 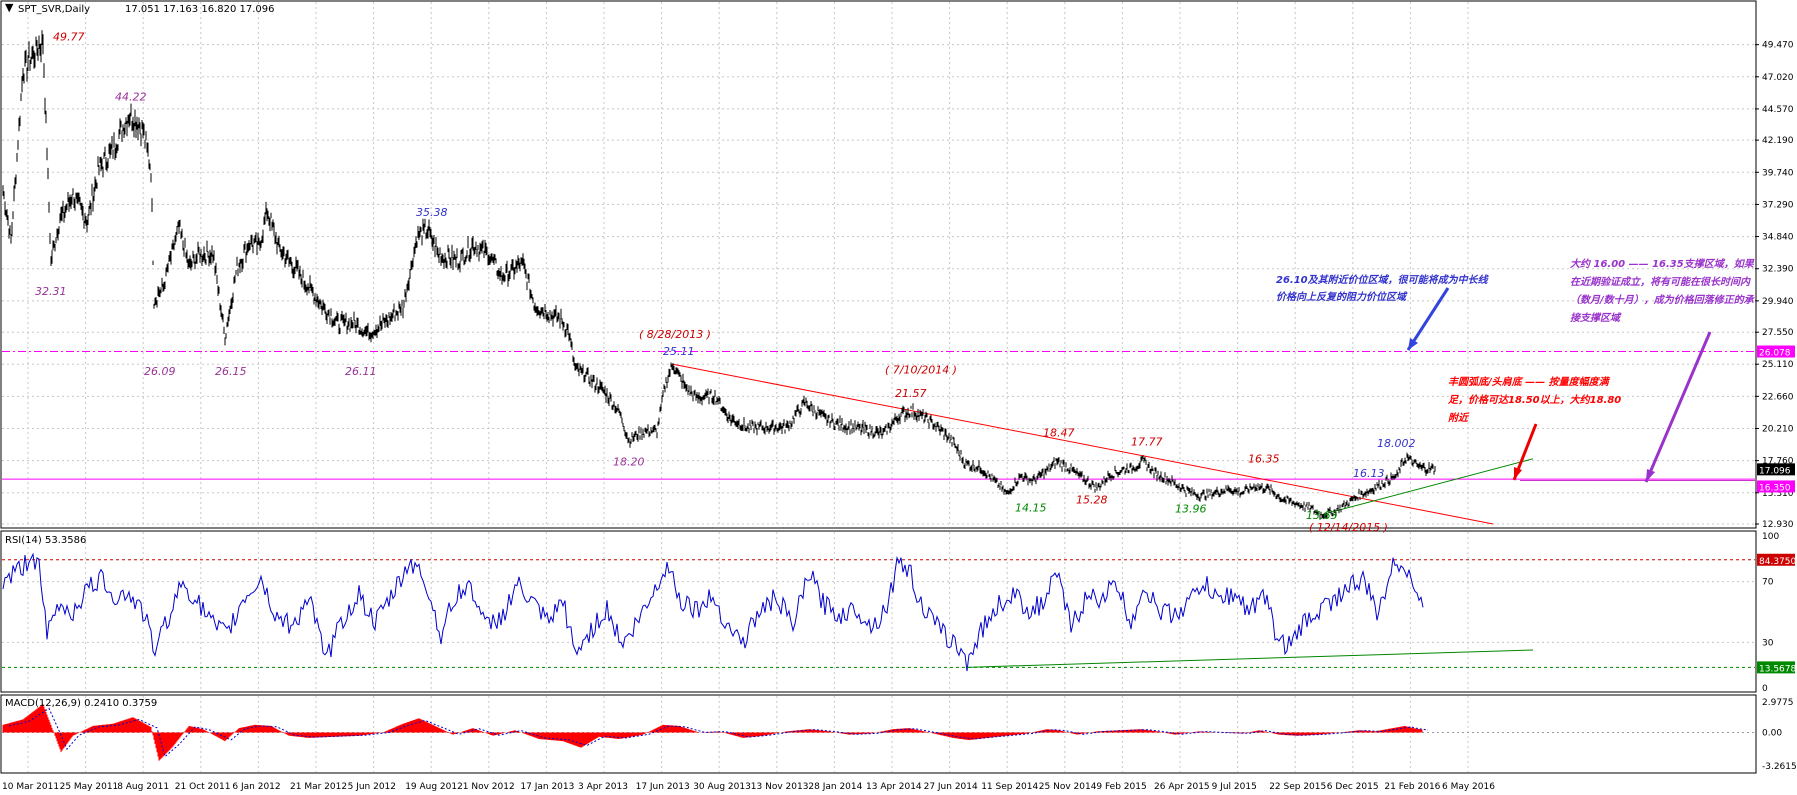 What do you see at coordinates (547, 787) in the screenshot?
I see `x-tick-label: 17 Jan 2013` at bounding box center [547, 787].